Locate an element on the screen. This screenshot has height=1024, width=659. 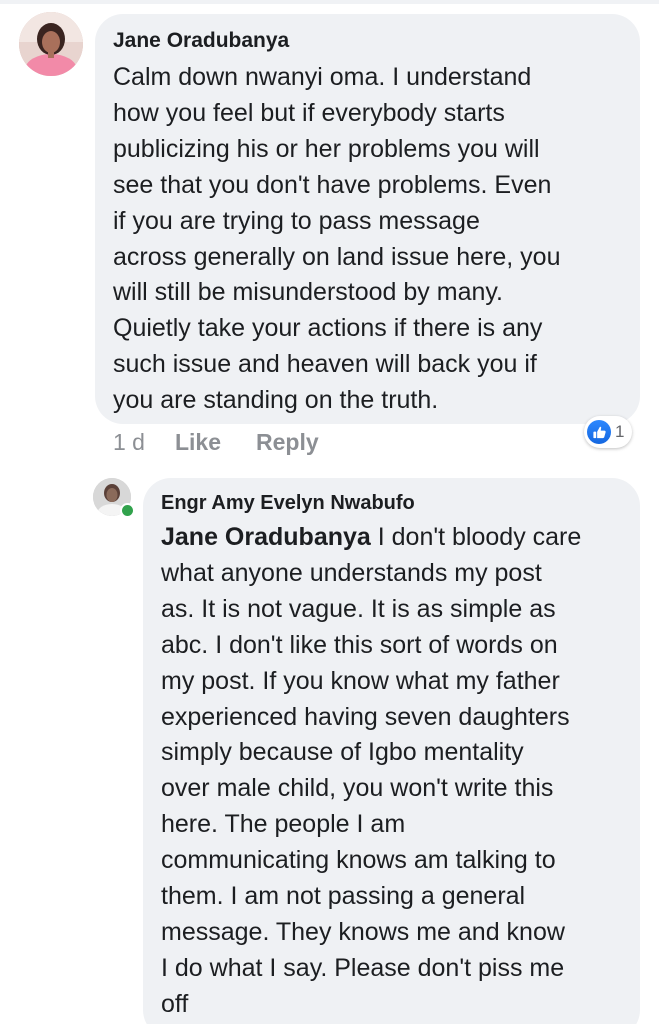
comment-actions: 1 d Like Reply is located at coordinates (216, 442).